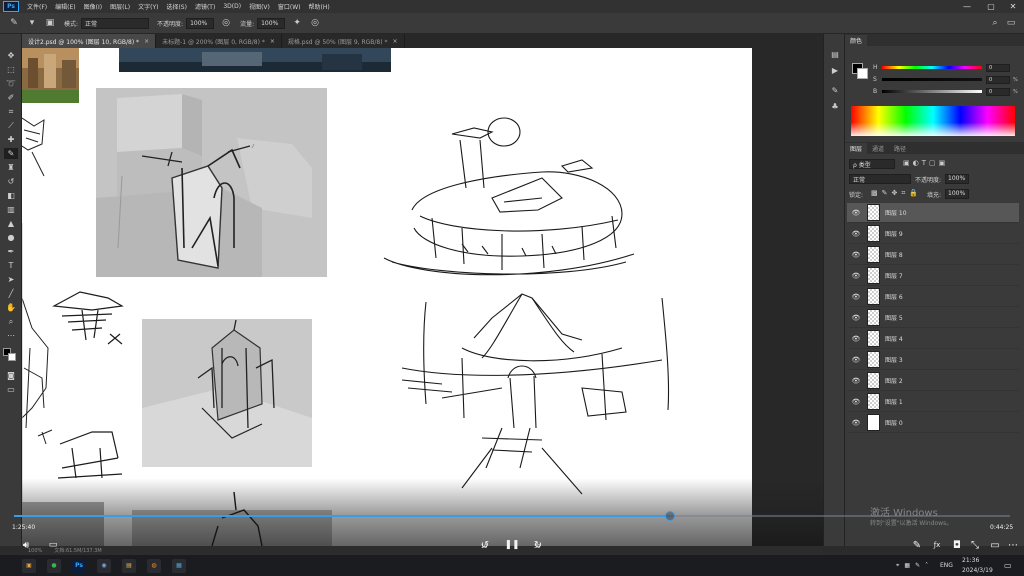 This screenshot has width=1024, height=576. Describe the element at coordinates (856, 40) in the screenshot. I see `tab-color: 颜色` at that location.